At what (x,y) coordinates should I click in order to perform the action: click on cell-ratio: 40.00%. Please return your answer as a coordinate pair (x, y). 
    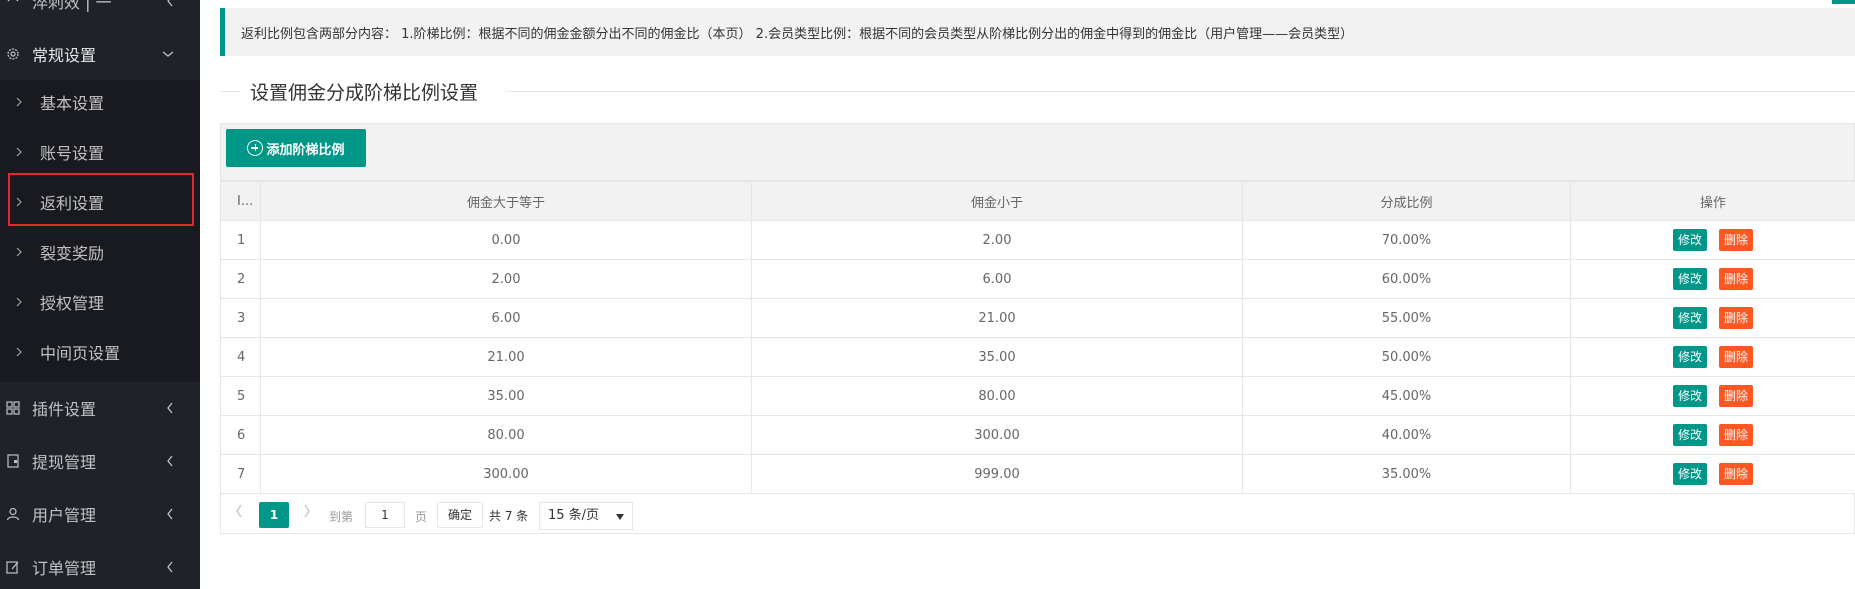
    Looking at the image, I should click on (1406, 435).